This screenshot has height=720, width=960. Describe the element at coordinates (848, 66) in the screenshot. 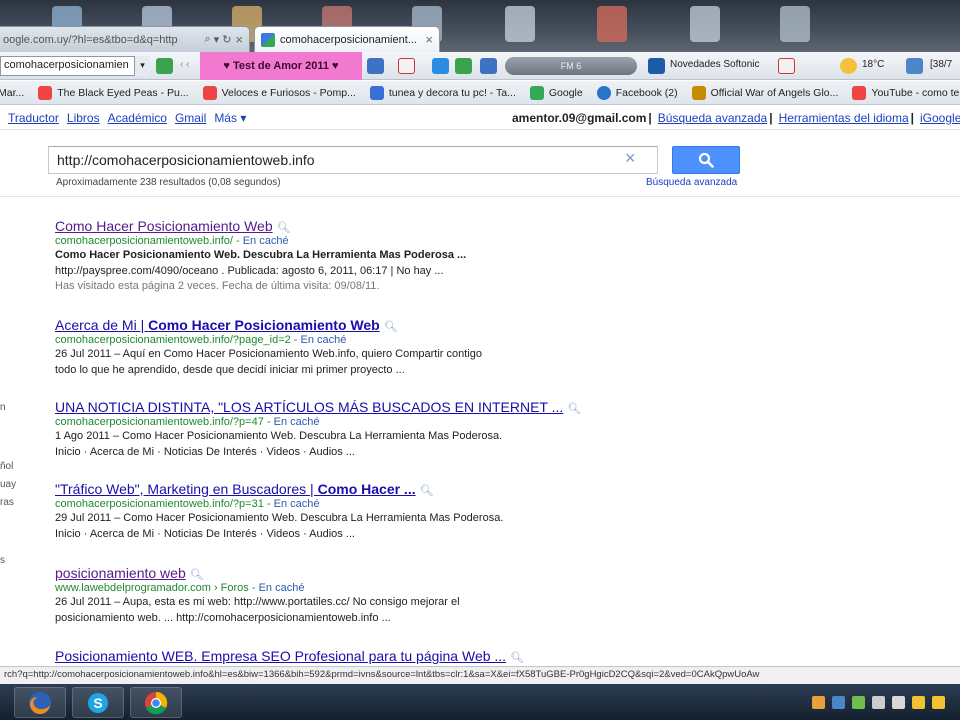

I see `sun-icon` at that location.